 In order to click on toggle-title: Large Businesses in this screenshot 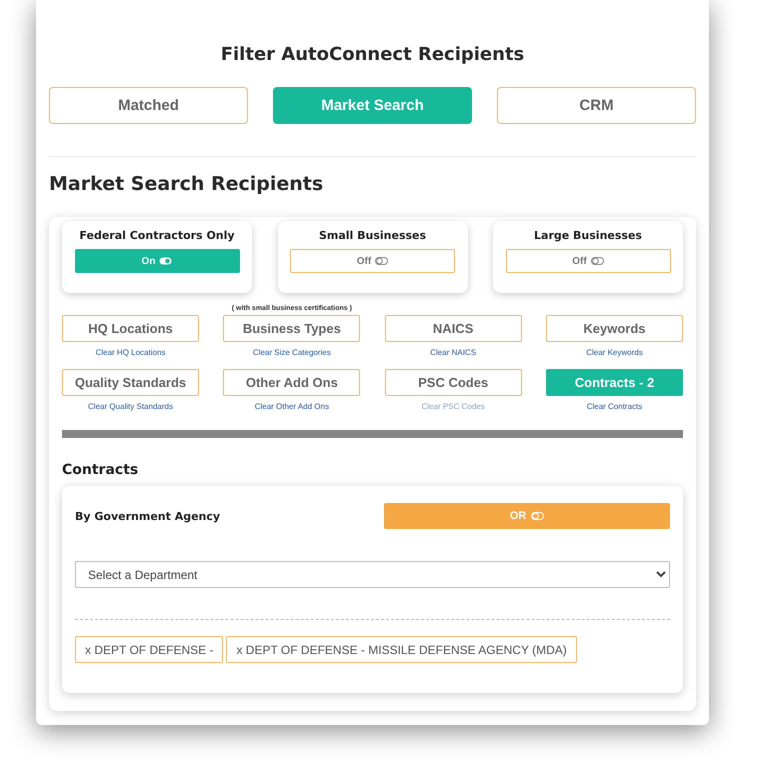, I will do `click(588, 235)`.